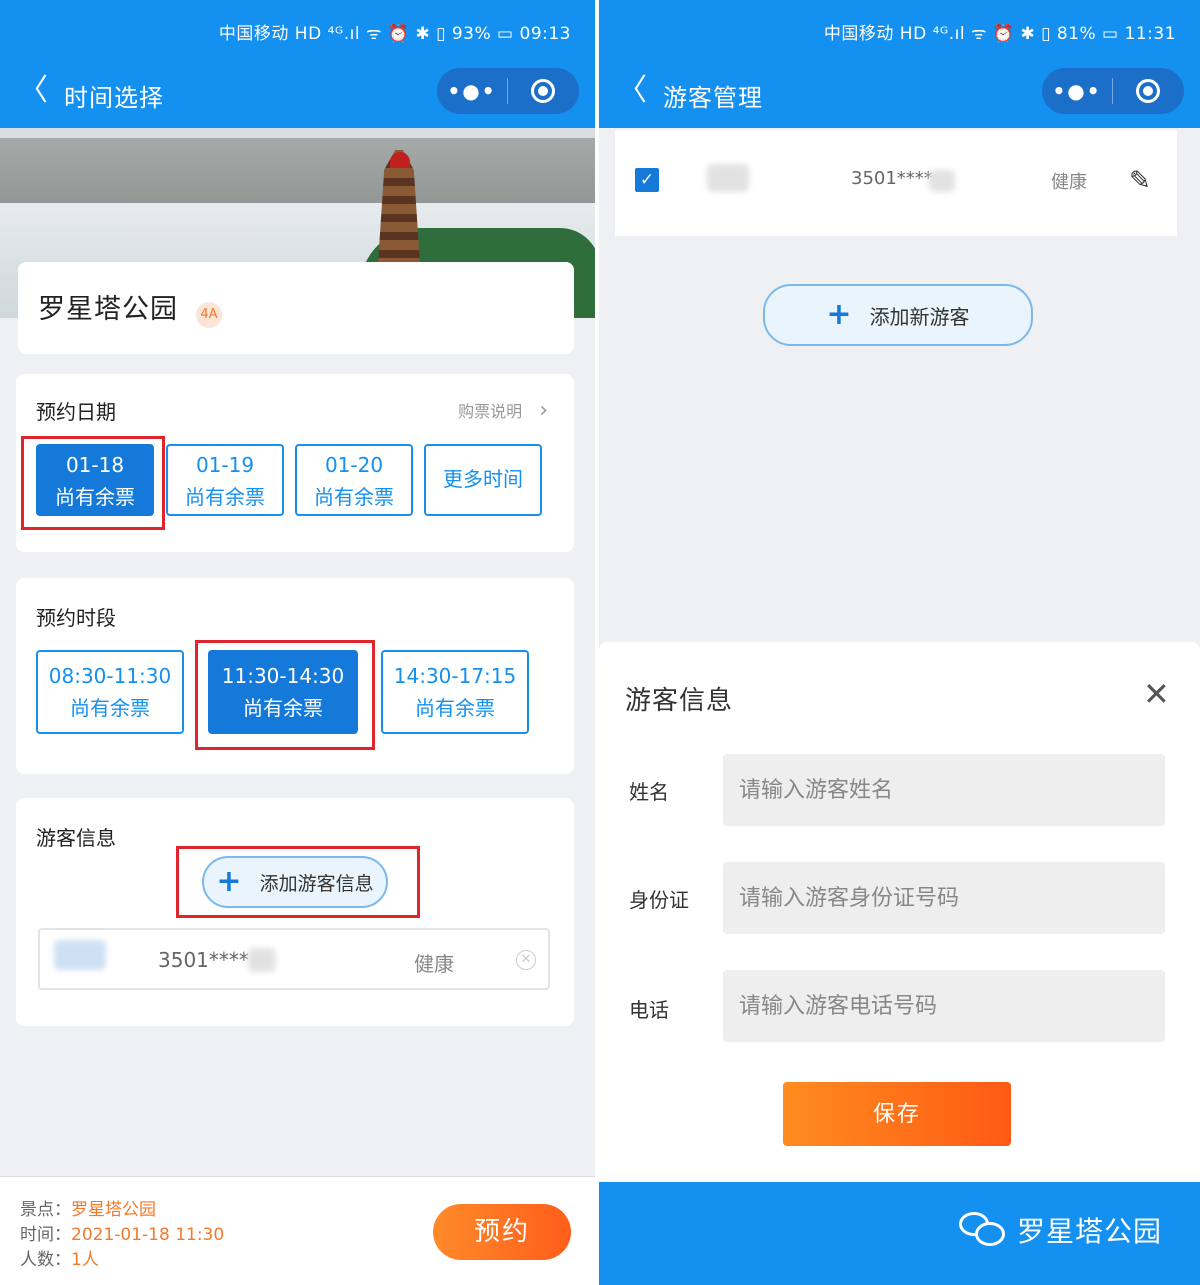  What do you see at coordinates (679, 701) in the screenshot?
I see `sheet-title: 游客信息` at bounding box center [679, 701].